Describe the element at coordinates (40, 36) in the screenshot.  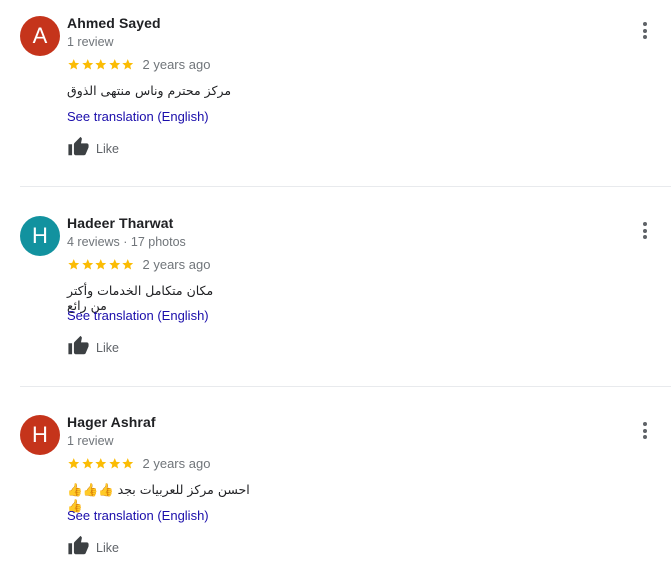
I see `avatar: A` at that location.